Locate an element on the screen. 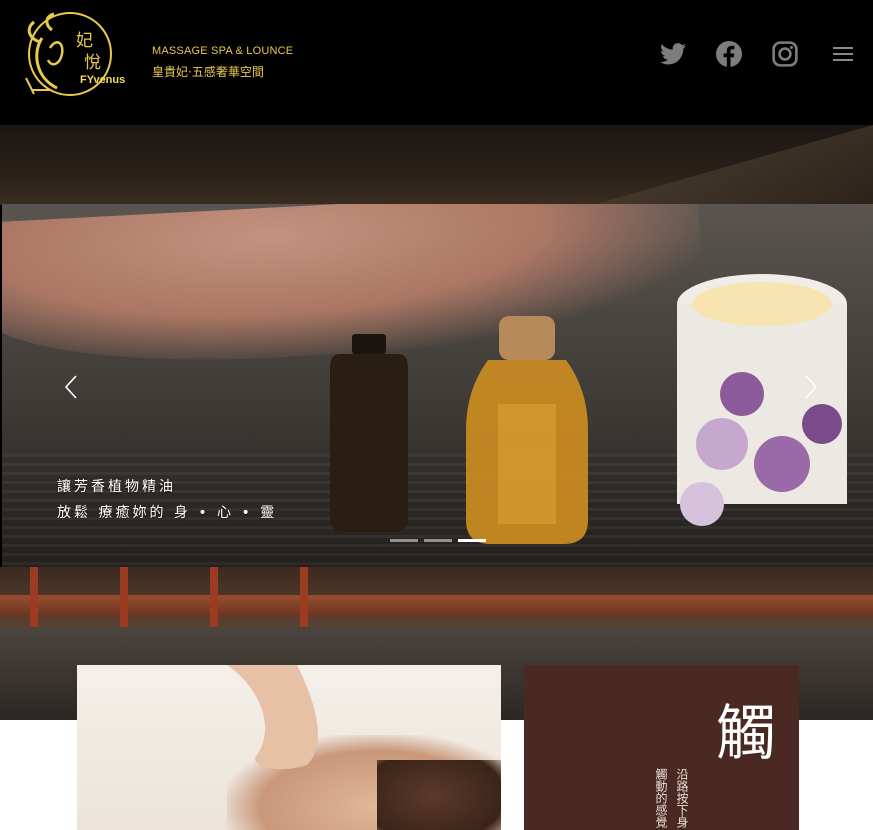 This screenshot has width=873, height=830. svg-text: 觸 is located at coordinates (744, 733).